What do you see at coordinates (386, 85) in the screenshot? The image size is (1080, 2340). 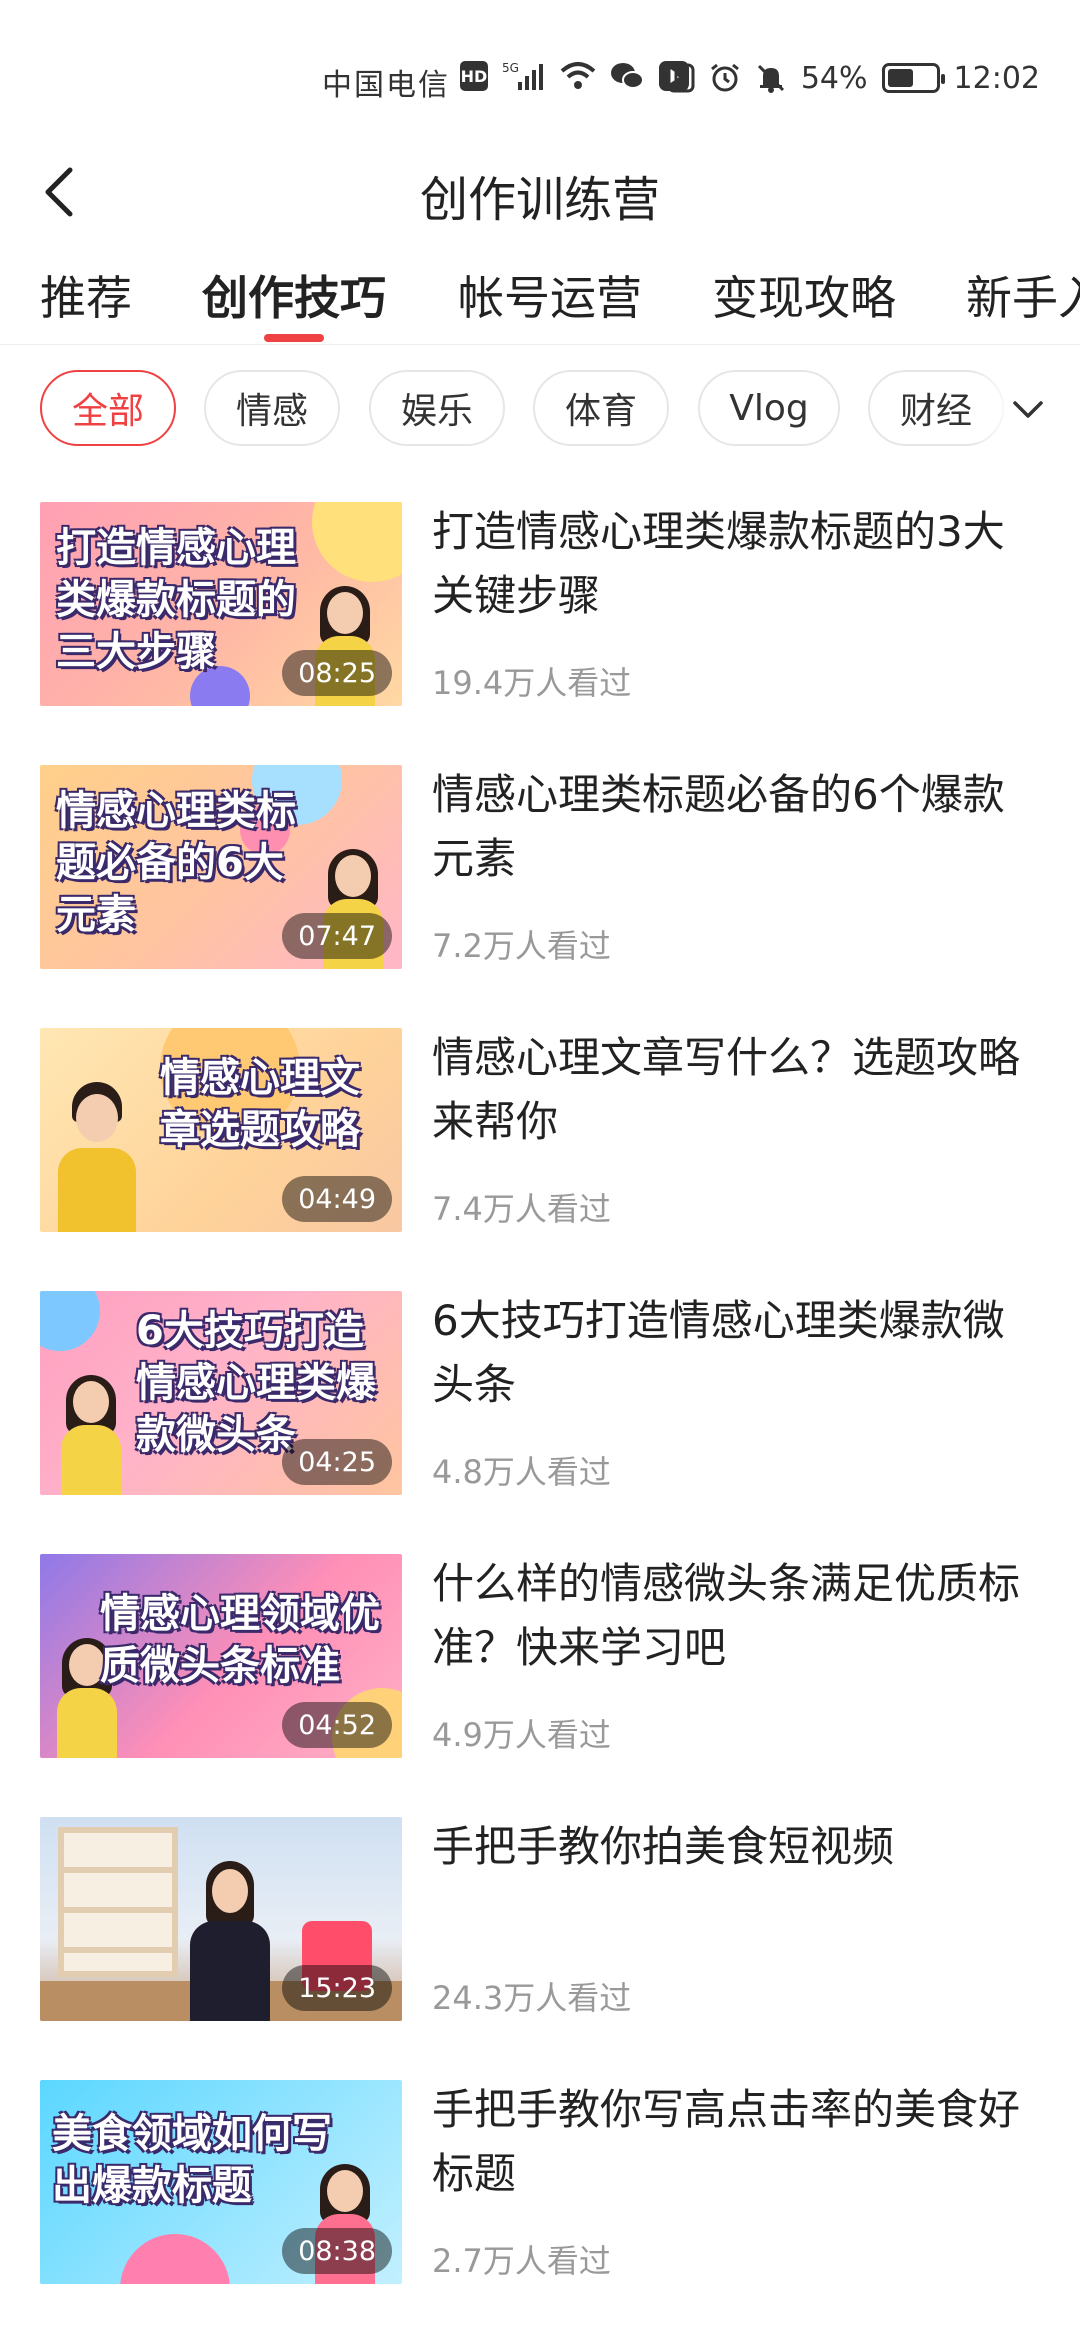 I see `carrier-label: 中国电信` at bounding box center [386, 85].